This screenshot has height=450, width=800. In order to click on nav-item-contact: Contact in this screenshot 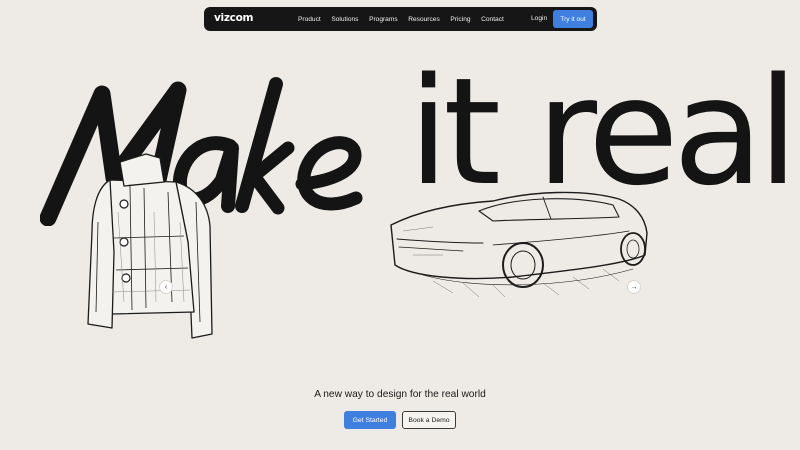, I will do `click(492, 19)`.